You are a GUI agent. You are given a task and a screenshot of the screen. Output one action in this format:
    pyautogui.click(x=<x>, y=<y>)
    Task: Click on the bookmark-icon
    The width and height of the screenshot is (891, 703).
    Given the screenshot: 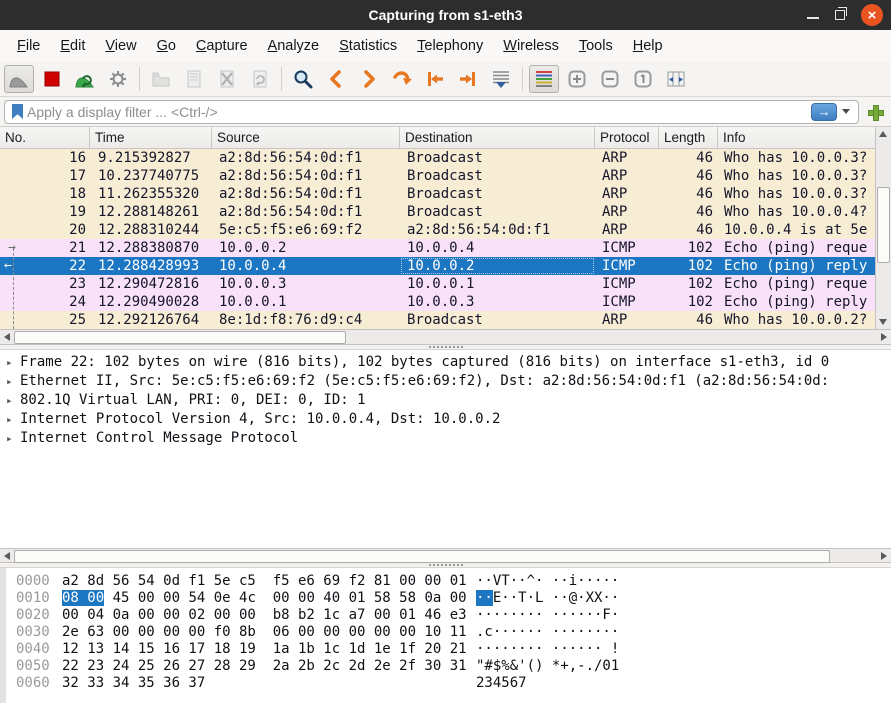 What is the action you would take?
    pyautogui.click(x=17, y=111)
    